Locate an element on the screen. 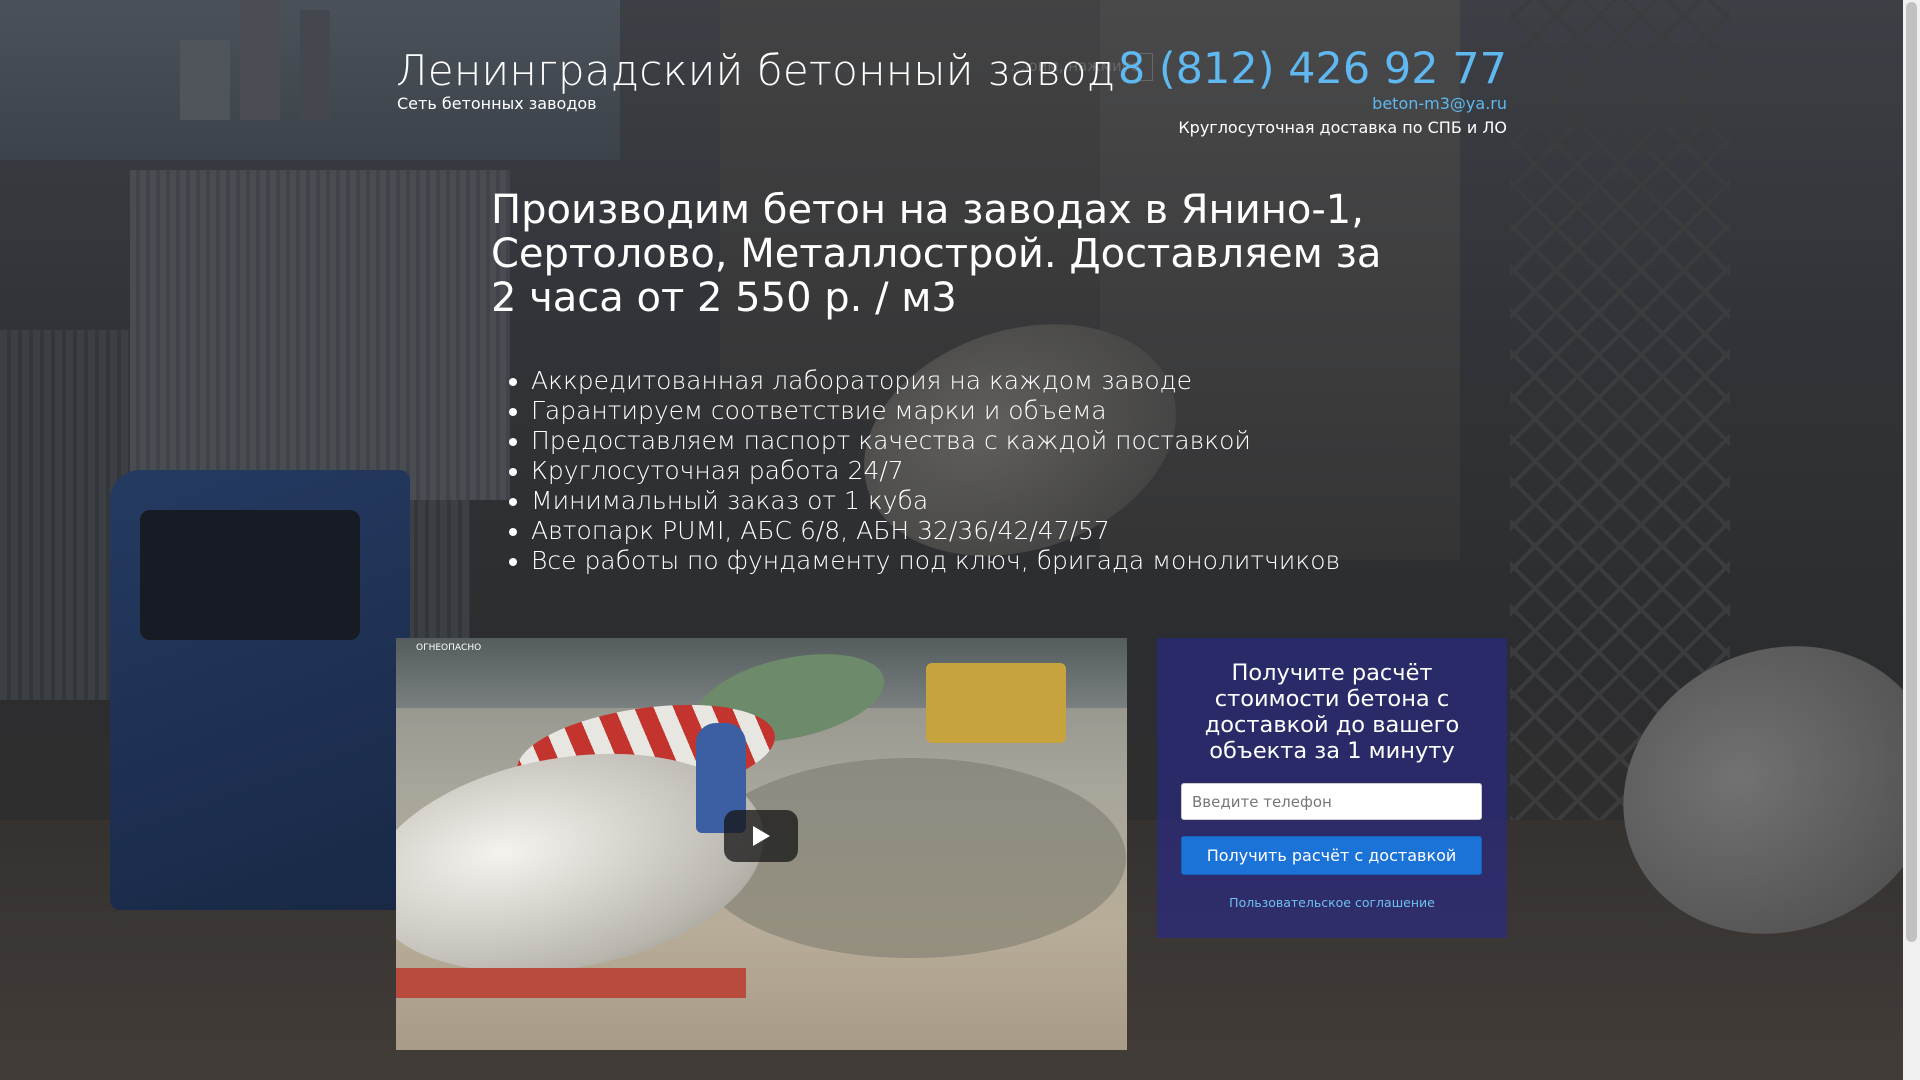 The width and height of the screenshot is (1920, 1080). page-scrollbar is located at coordinates (1911, 540).